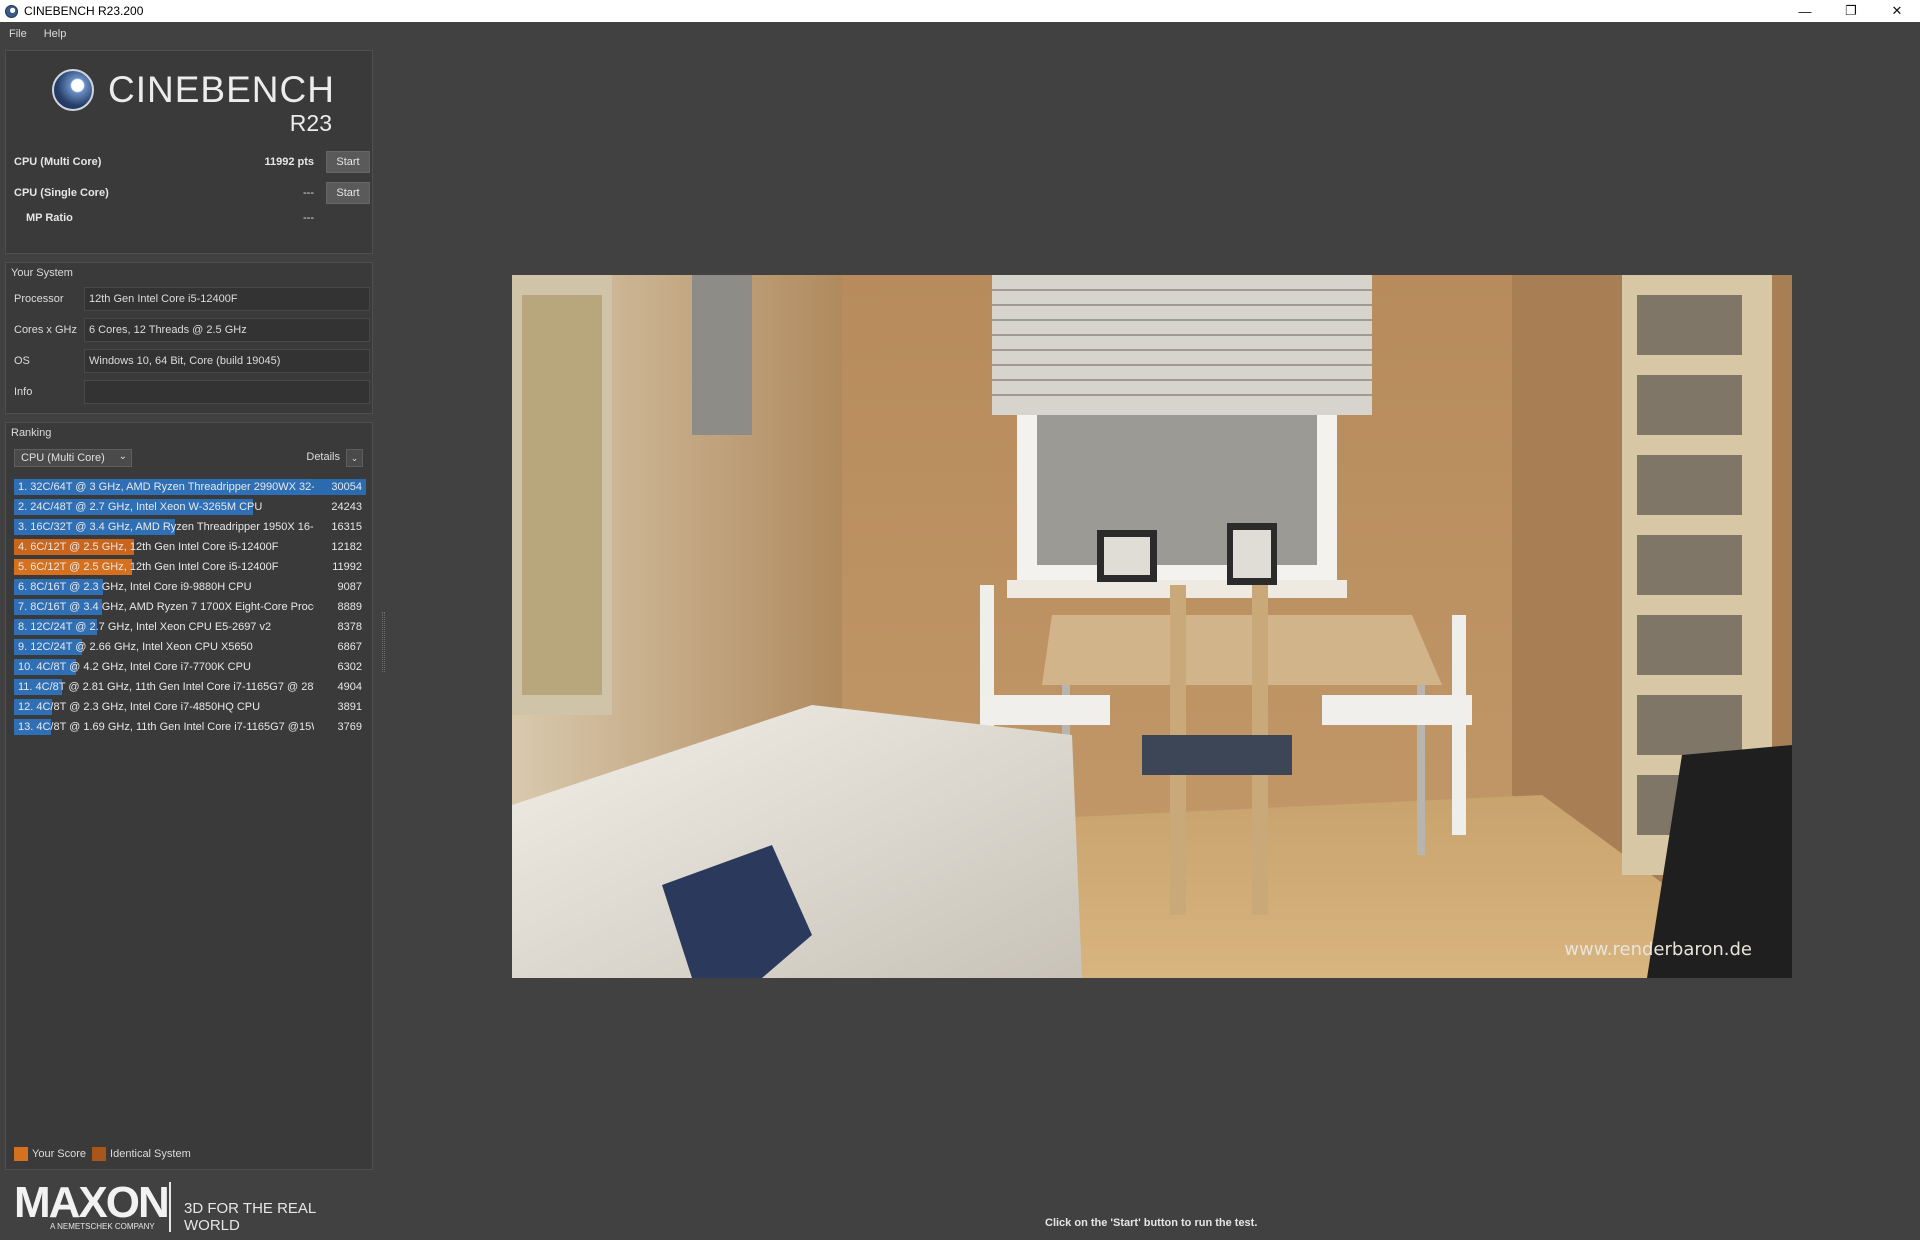 This screenshot has width=1920, height=1240. I want to click on cinebench-app-icon, so click(11, 11).